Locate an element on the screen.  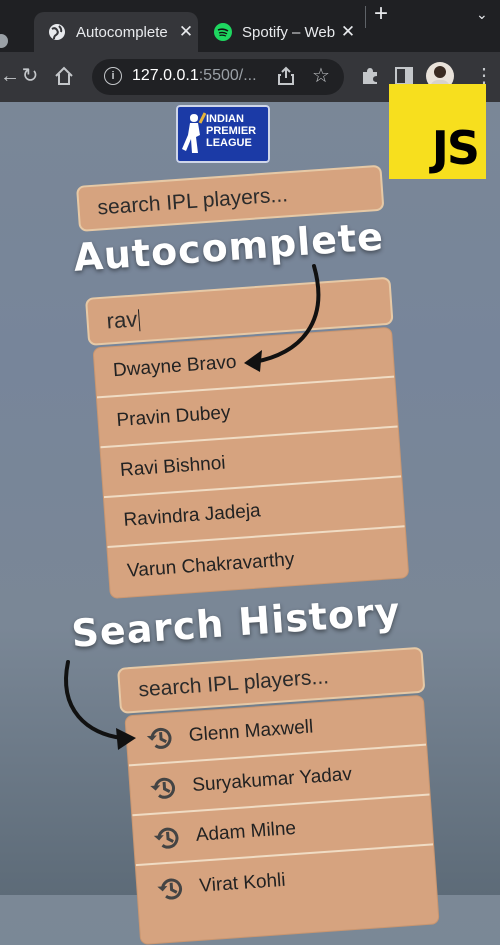
ipl-logo: INDIAN PREMIER LEAGUE is located at coordinates (223, 134).